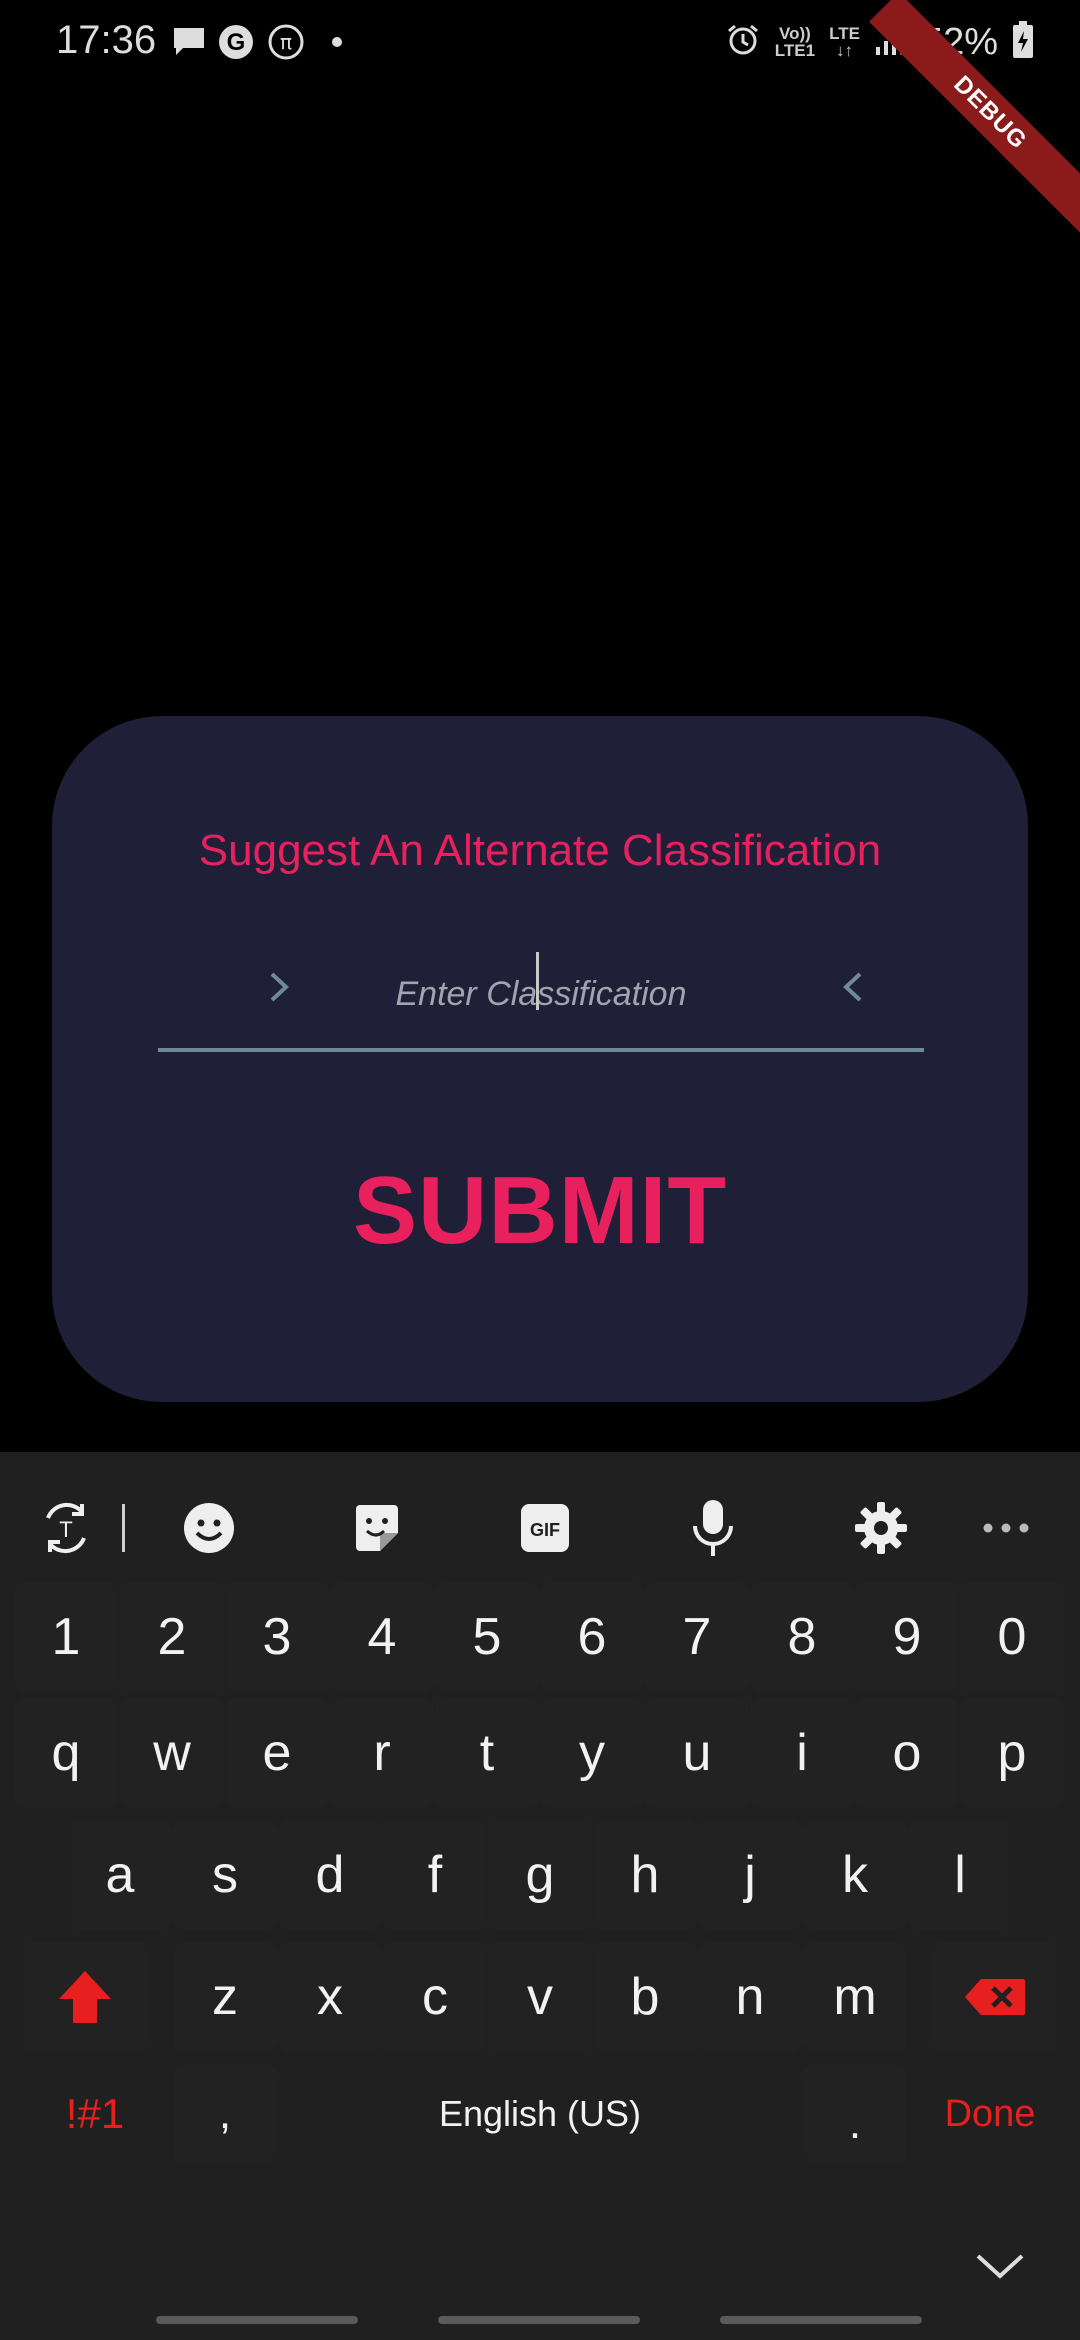 The image size is (1080, 2340). I want to click on key-e: e, so click(277, 1753).